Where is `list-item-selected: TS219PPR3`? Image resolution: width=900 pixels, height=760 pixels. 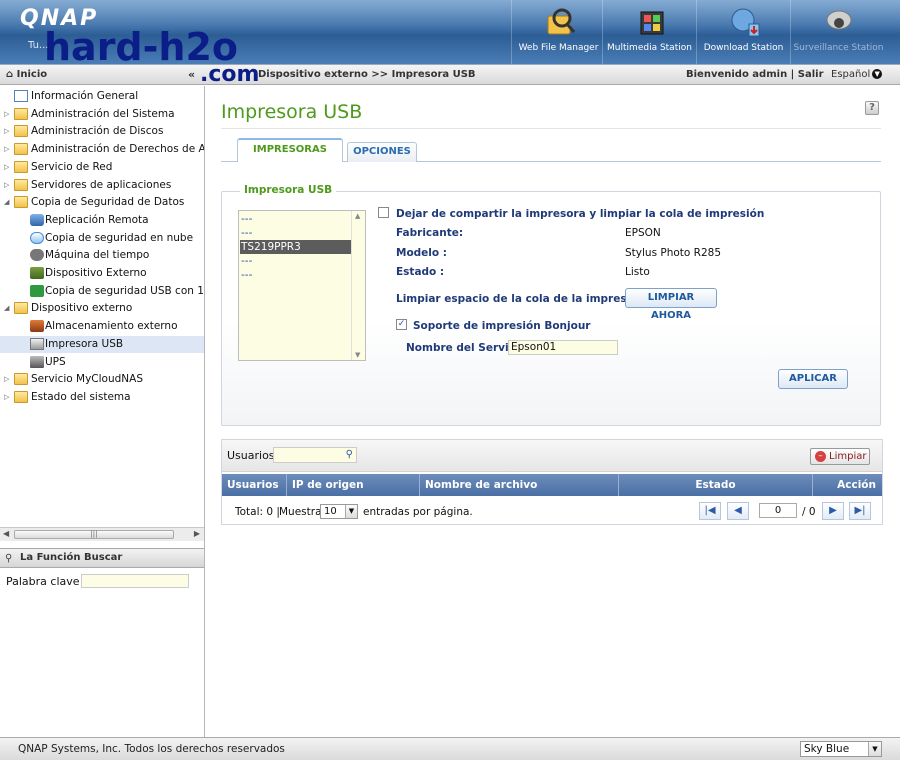
list-item-selected: TS219PPR3 is located at coordinates (295, 247).